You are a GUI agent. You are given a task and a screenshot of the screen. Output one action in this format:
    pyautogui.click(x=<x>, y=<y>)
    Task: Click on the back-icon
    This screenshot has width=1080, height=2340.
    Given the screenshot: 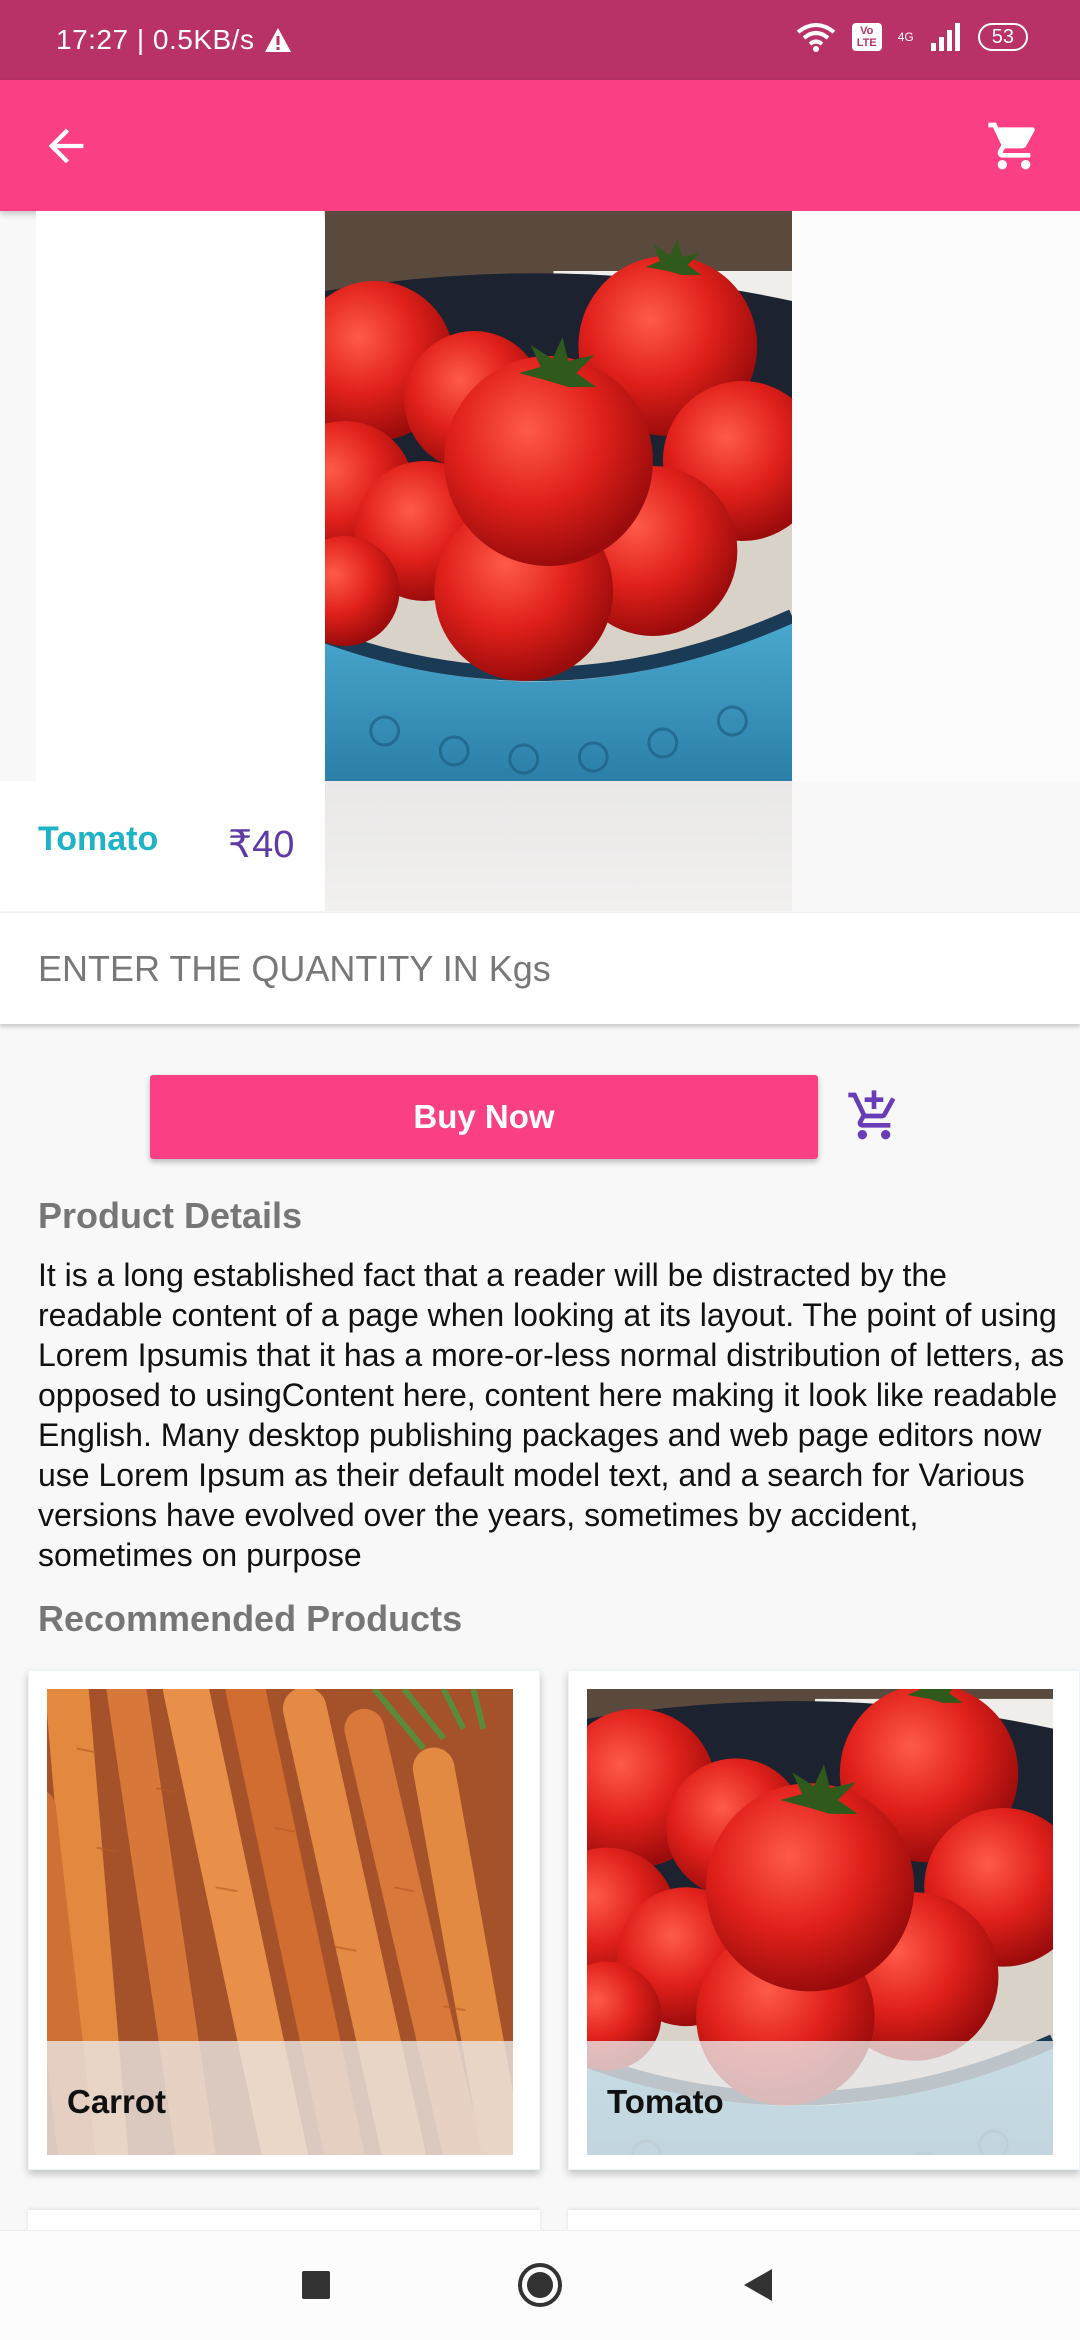 What is the action you would take?
    pyautogui.click(x=758, y=2285)
    